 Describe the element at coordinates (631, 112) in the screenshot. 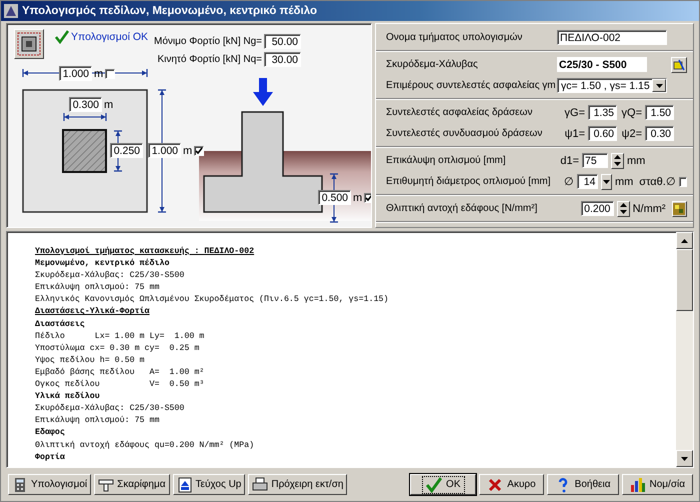

I see `coefficient-label: γQ=` at that location.